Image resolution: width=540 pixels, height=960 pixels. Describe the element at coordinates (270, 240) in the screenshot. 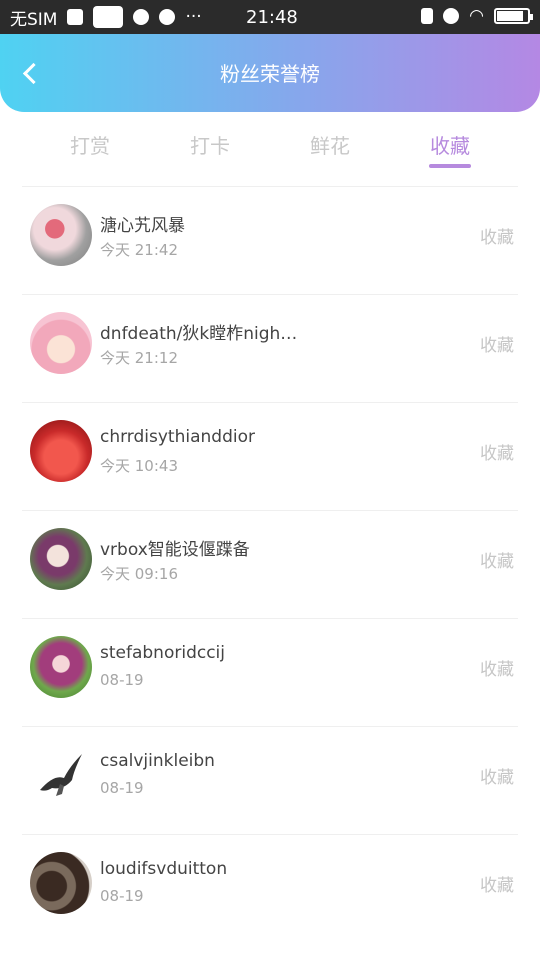

I see `list-item: 溏心艽风暴 今天 21:42 收藏` at that location.